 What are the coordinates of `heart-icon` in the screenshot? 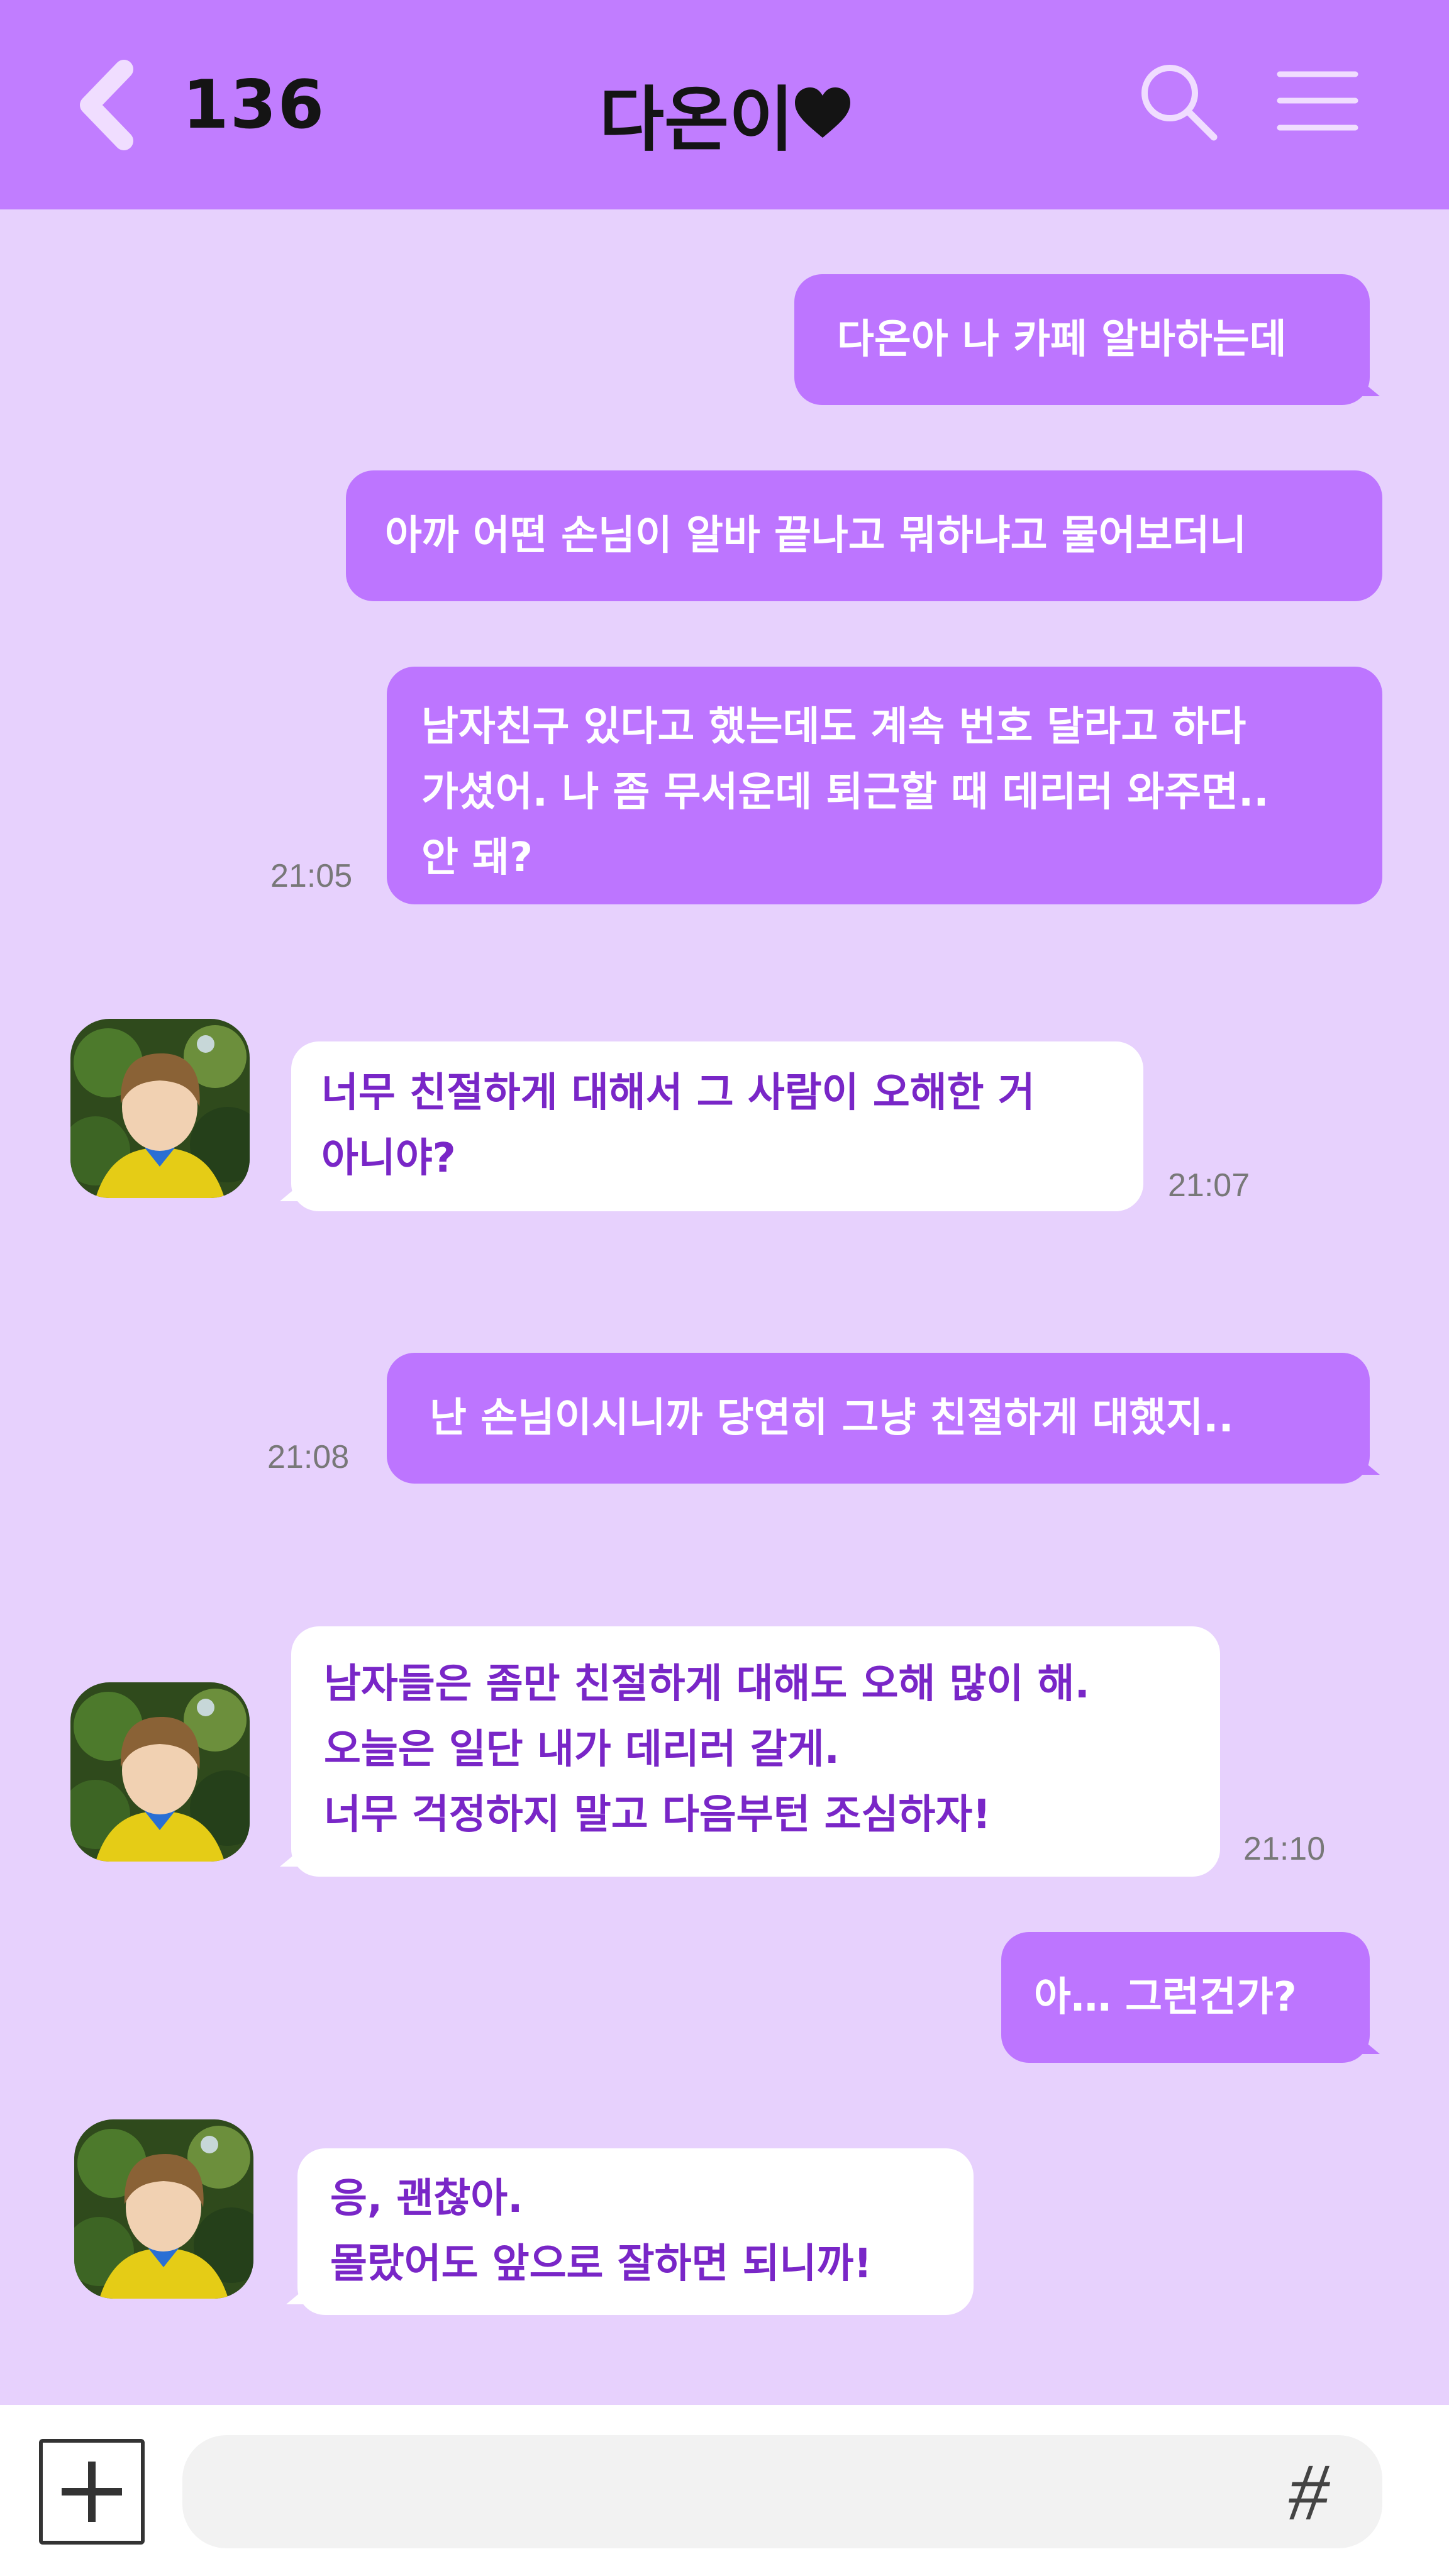 It's located at (822, 112).